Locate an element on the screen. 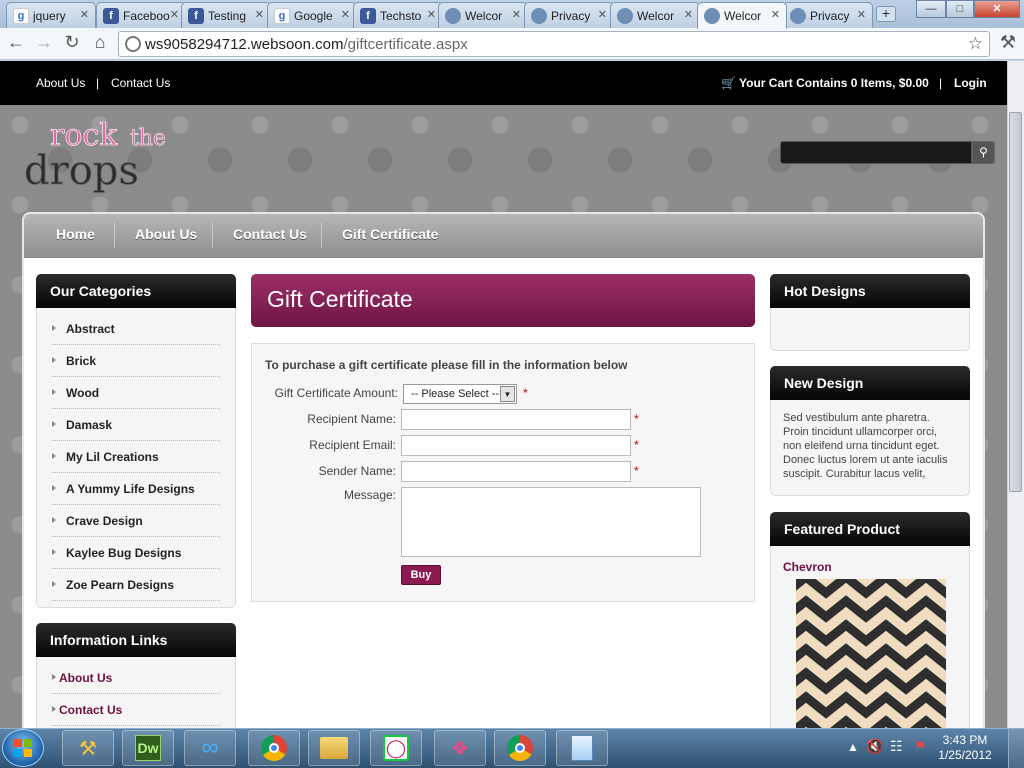 The width and height of the screenshot is (1024, 768). dreamweaver-icon: Dw is located at coordinates (148, 748).